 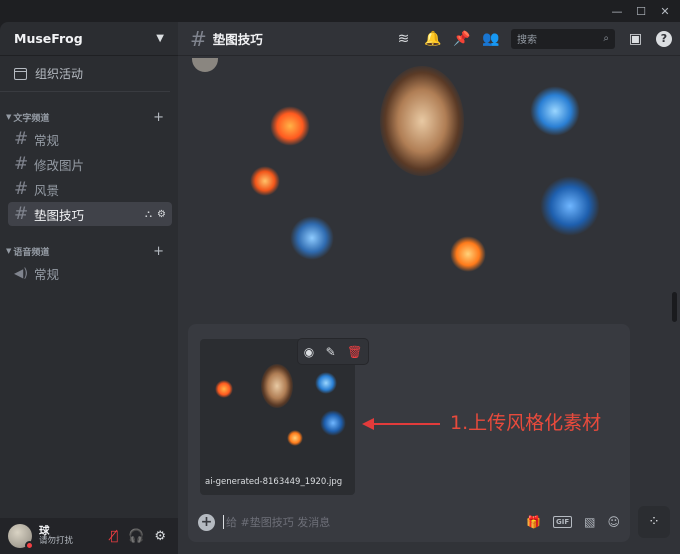 What do you see at coordinates (56, 541) in the screenshot?
I see `user-status: 请勿打扰` at bounding box center [56, 541].